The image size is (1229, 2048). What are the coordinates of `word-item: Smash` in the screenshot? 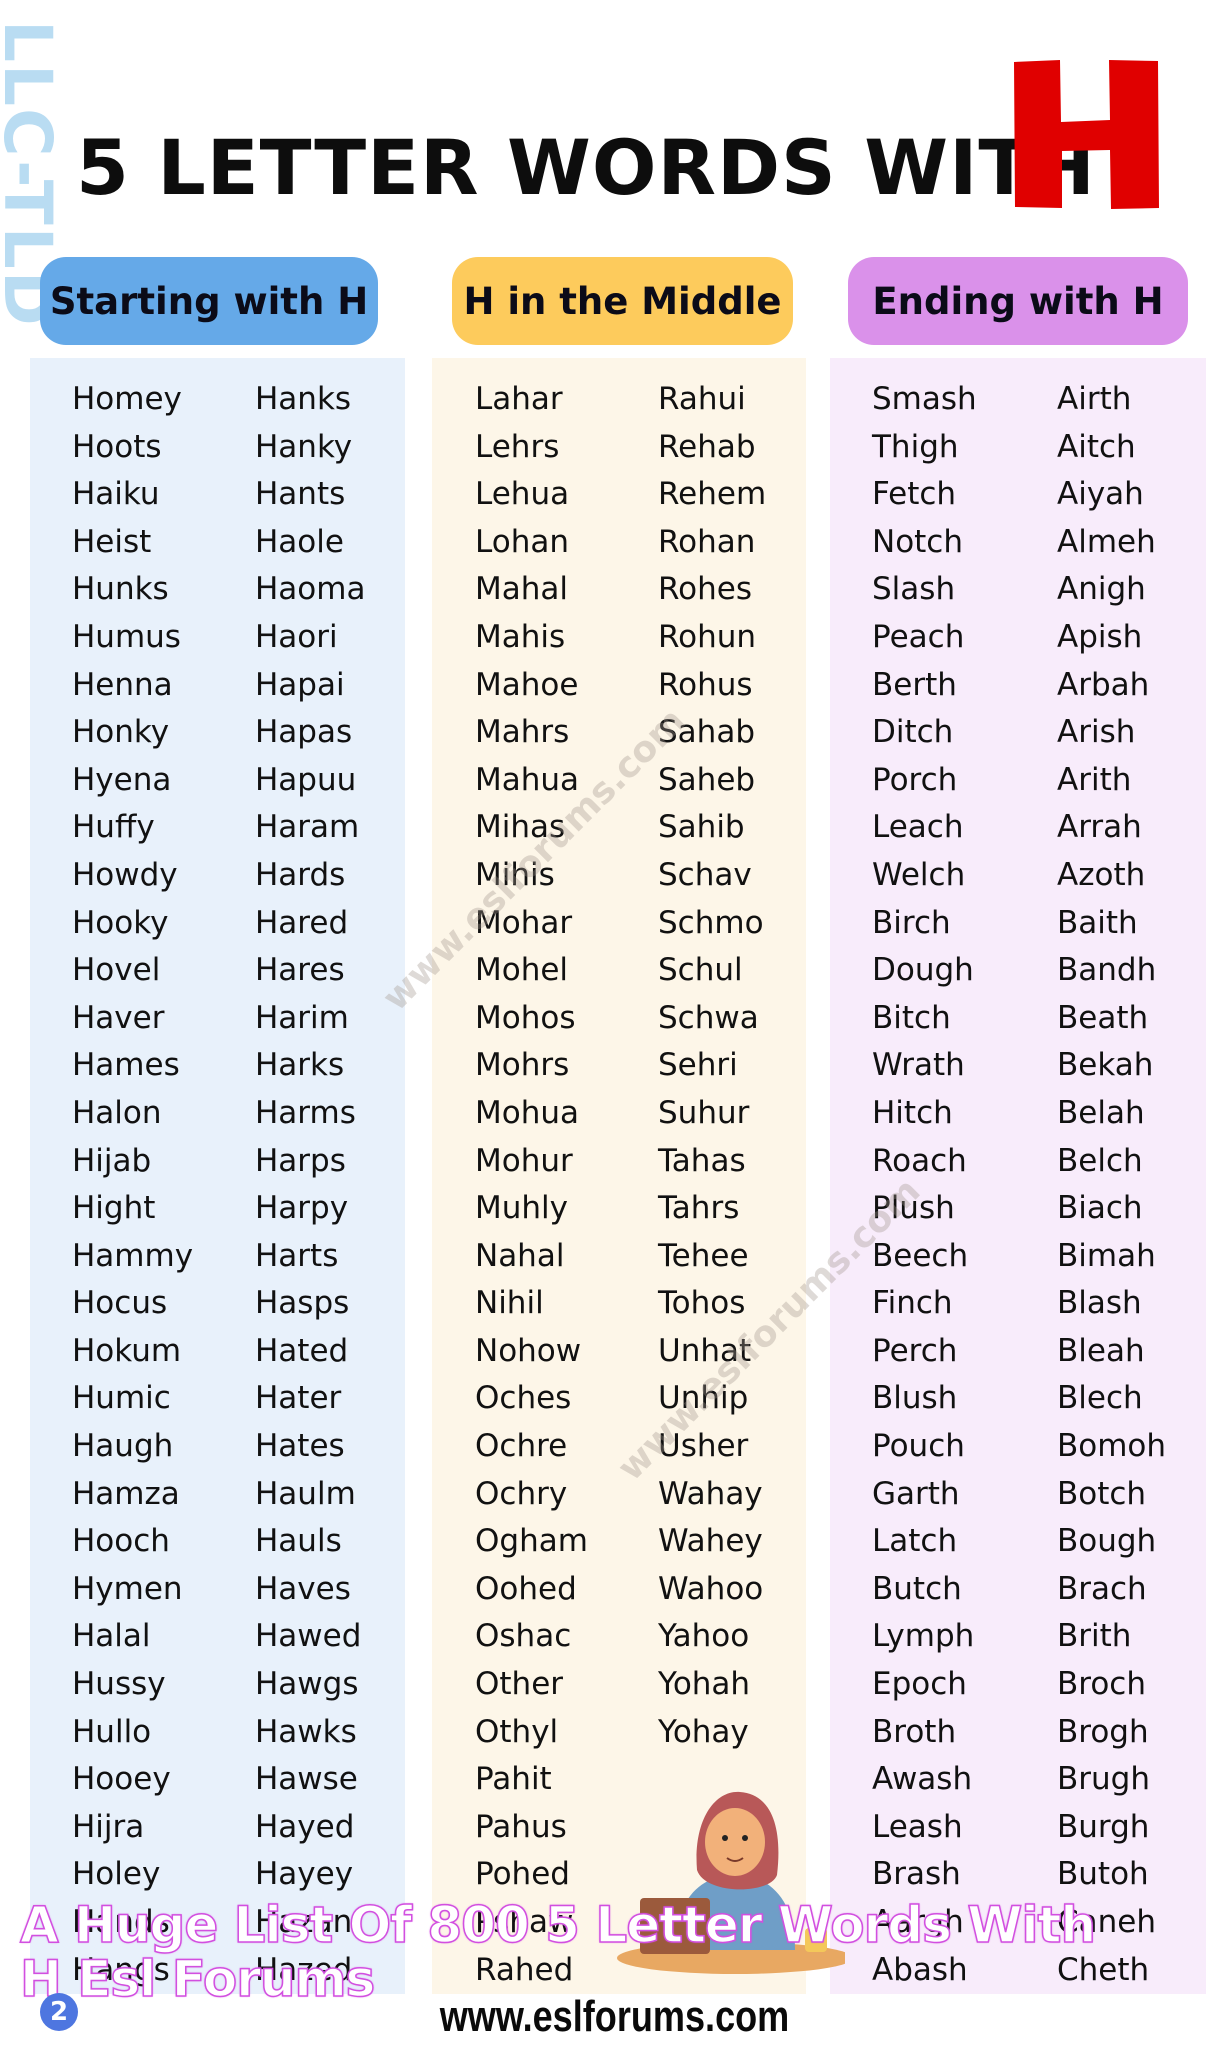 It's located at (924, 399).